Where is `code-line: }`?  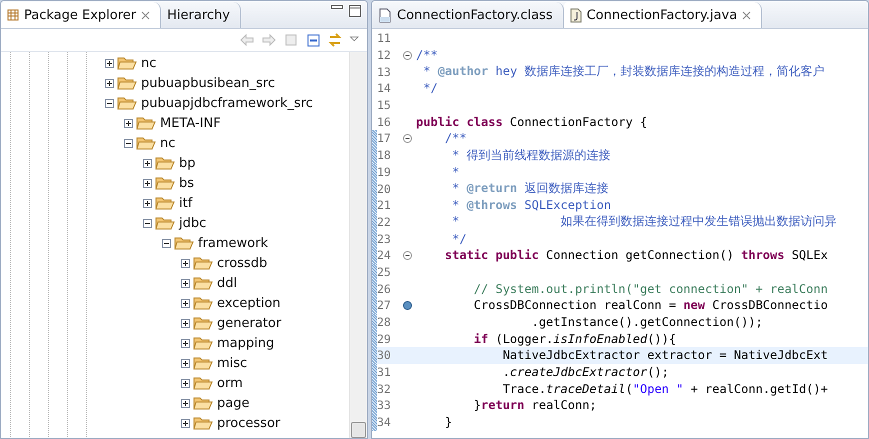 code-line: } is located at coordinates (448, 422).